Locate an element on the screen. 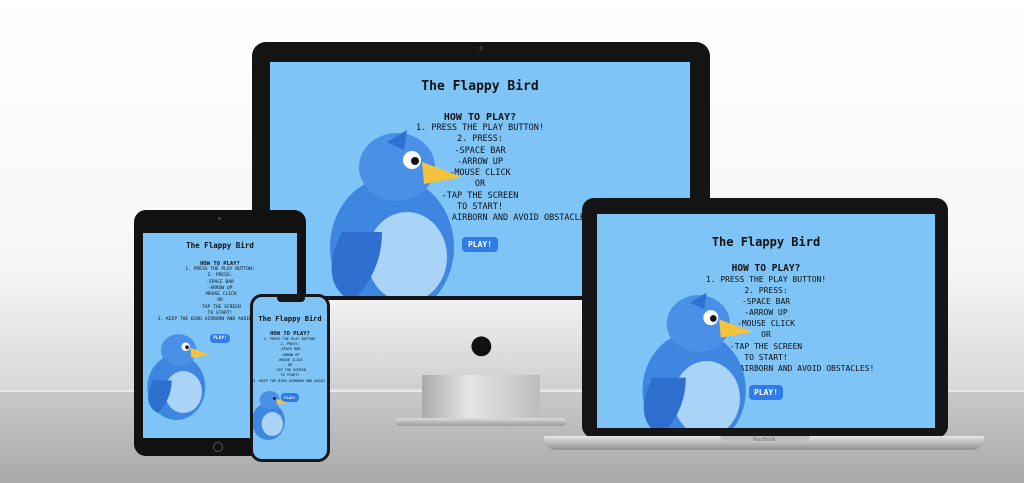 The height and width of the screenshot is (483, 1024). apple-logo-icon: ● is located at coordinates (481, 345).